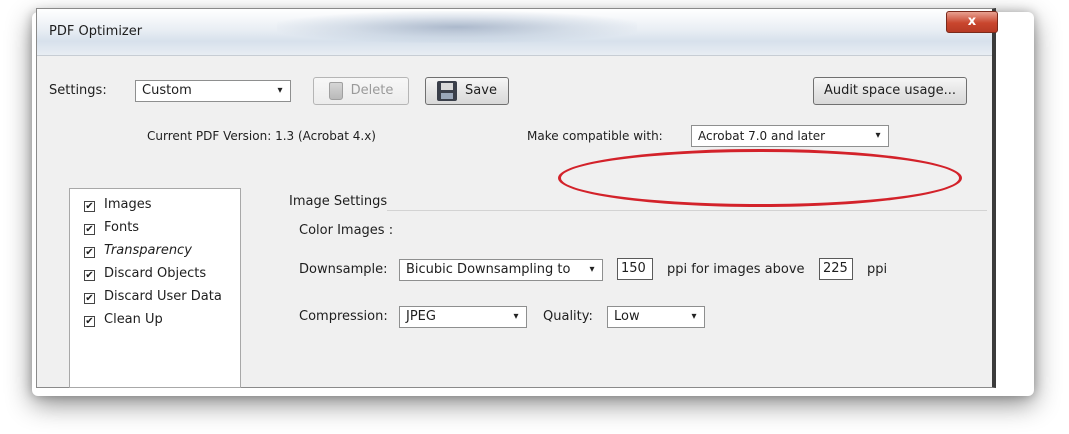 The height and width of the screenshot is (434, 1069). I want to click on images-above-ppi-input: 225, so click(836, 269).